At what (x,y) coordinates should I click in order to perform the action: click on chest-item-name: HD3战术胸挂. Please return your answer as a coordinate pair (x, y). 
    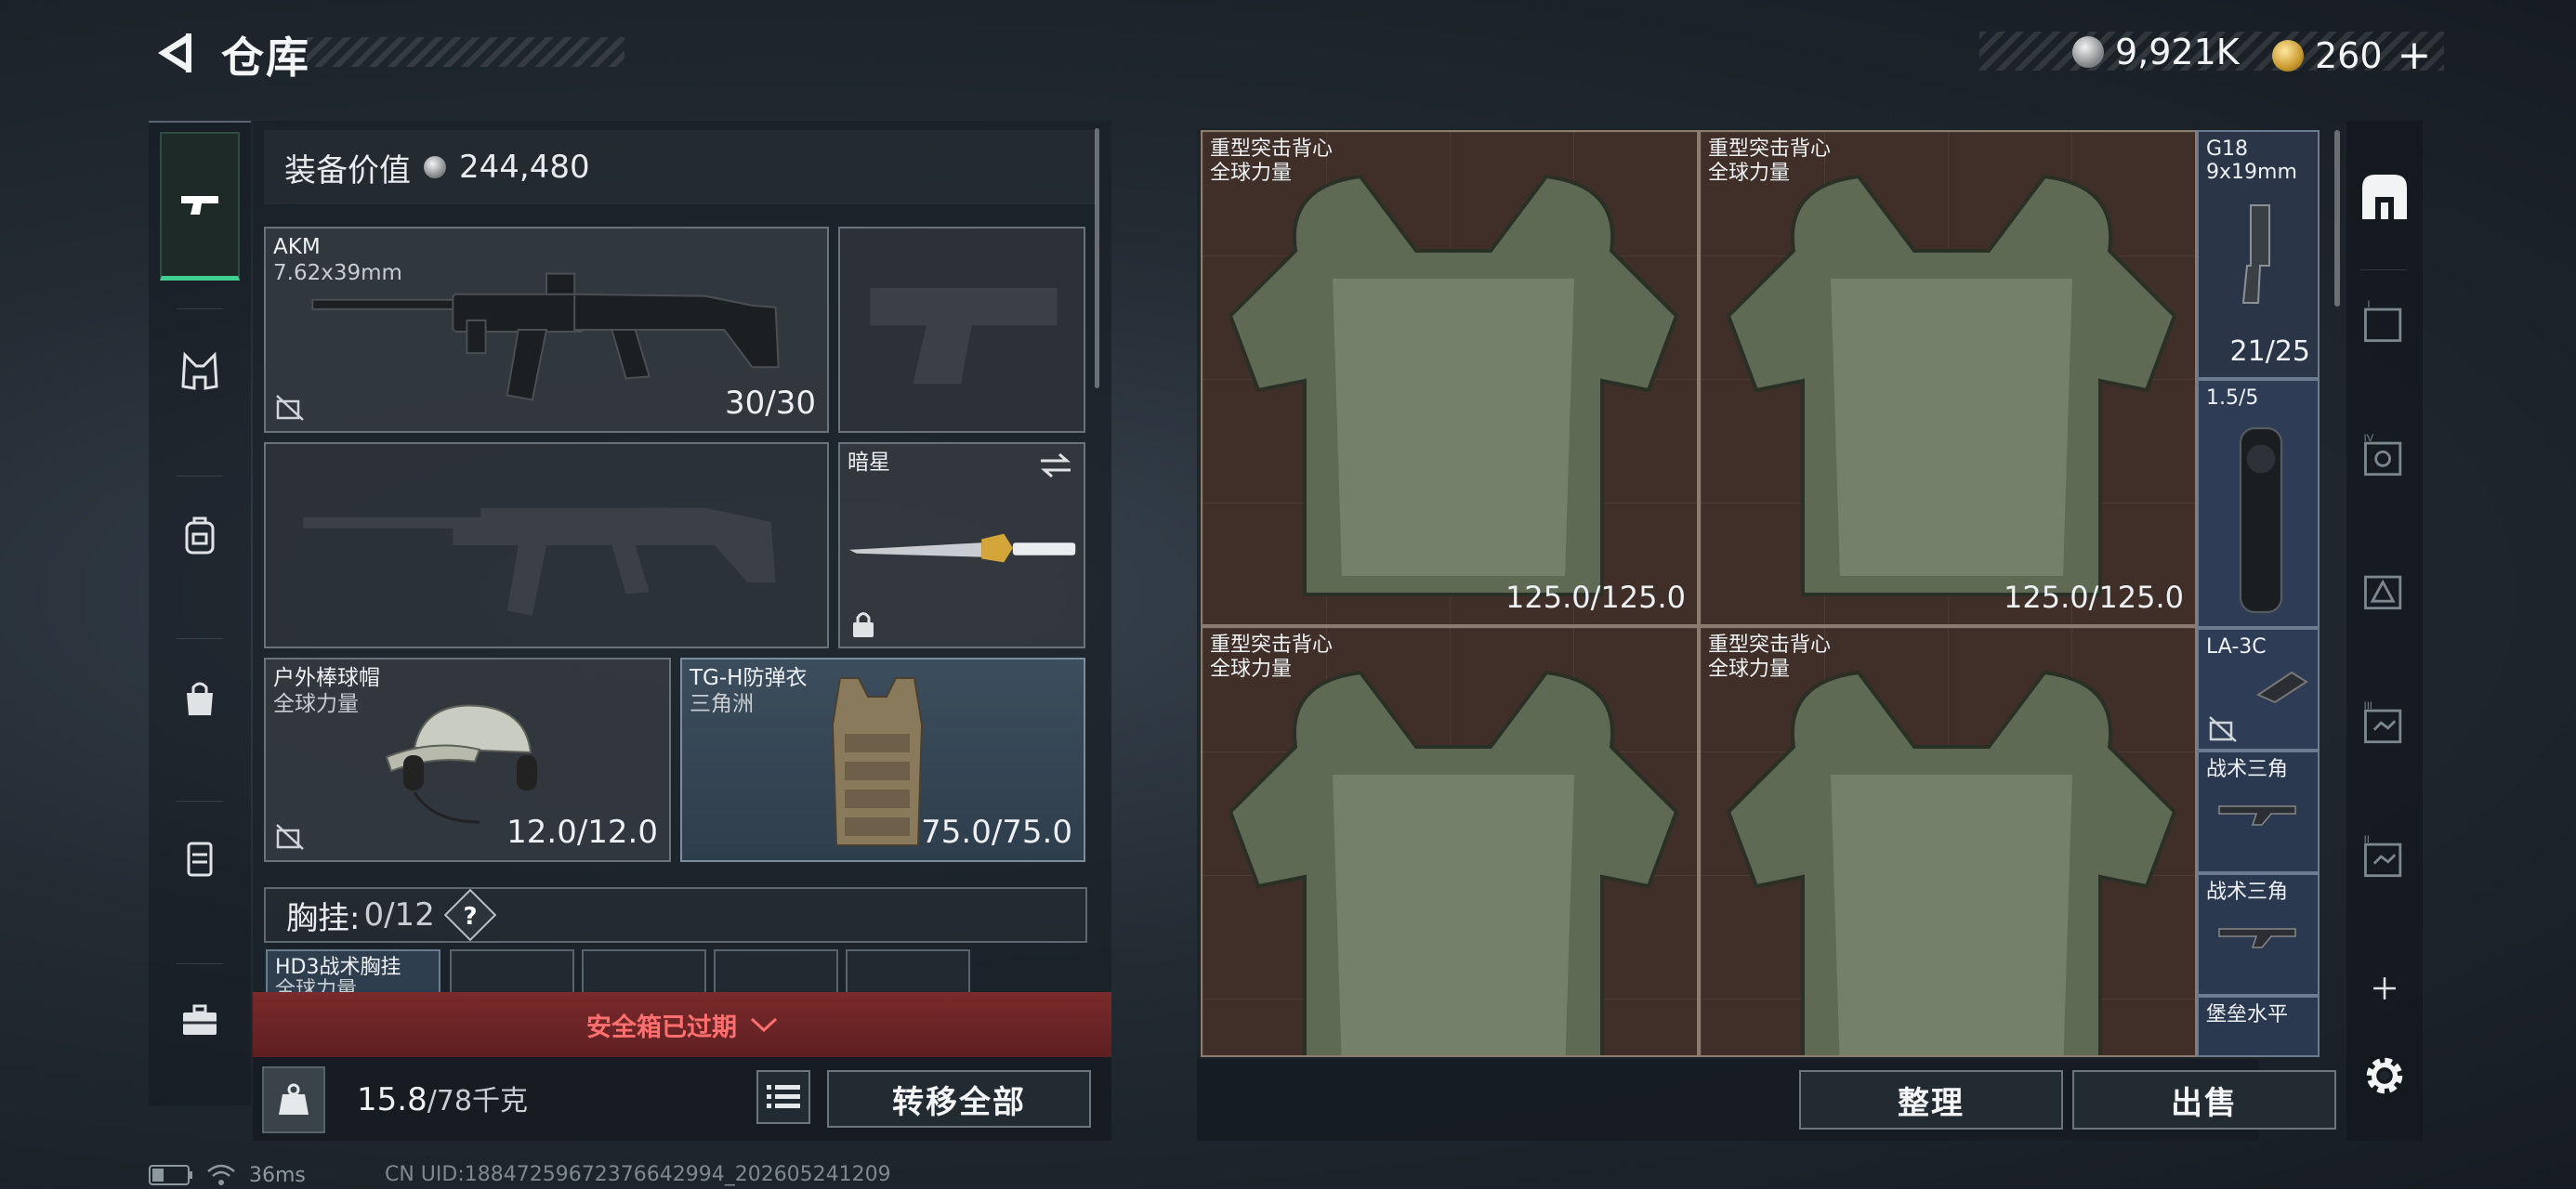
    Looking at the image, I should click on (338, 967).